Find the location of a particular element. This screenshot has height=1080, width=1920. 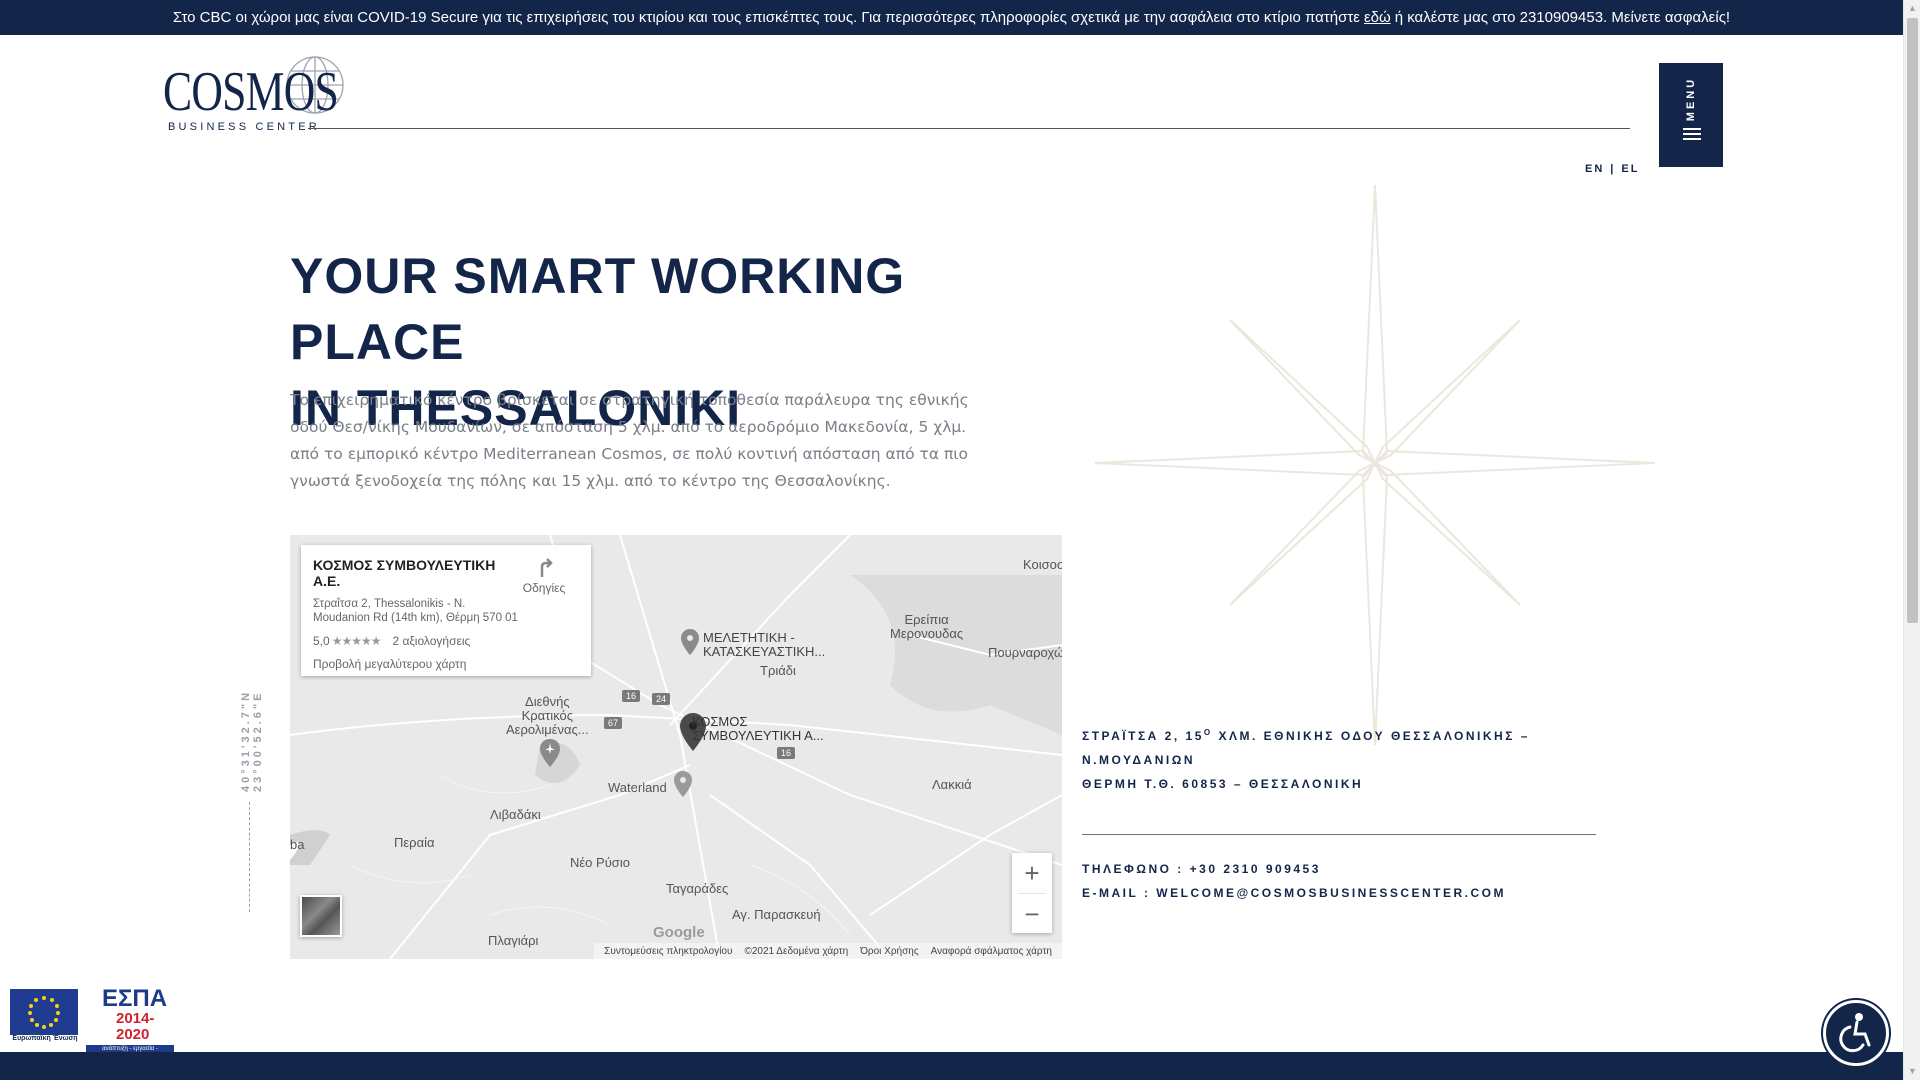

map-label-triadi: Τριάδι is located at coordinates (778, 670).